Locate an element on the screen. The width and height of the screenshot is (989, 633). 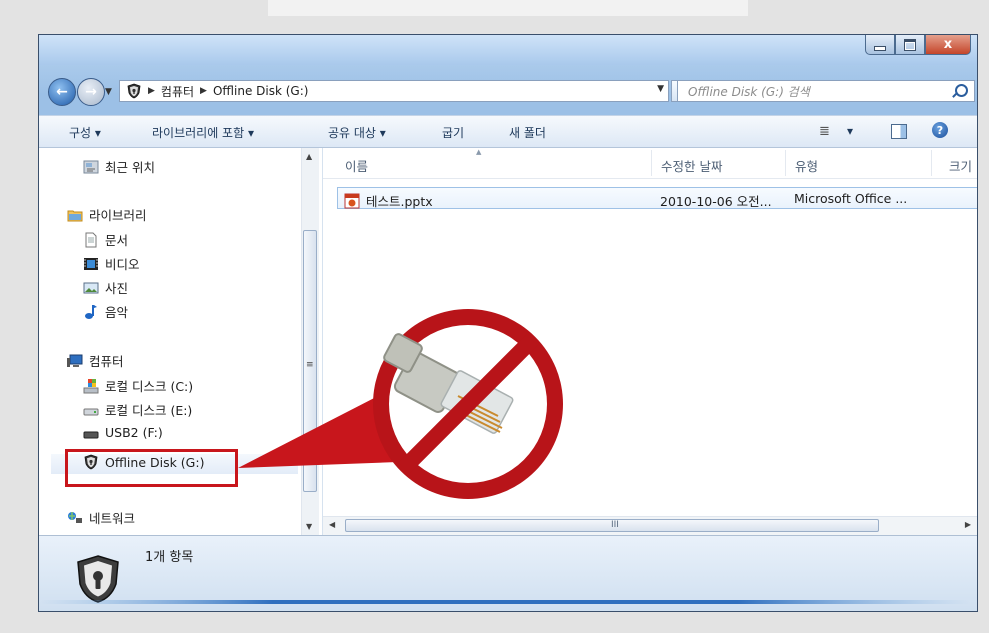
window-controls: x is located at coordinates (918, 45).